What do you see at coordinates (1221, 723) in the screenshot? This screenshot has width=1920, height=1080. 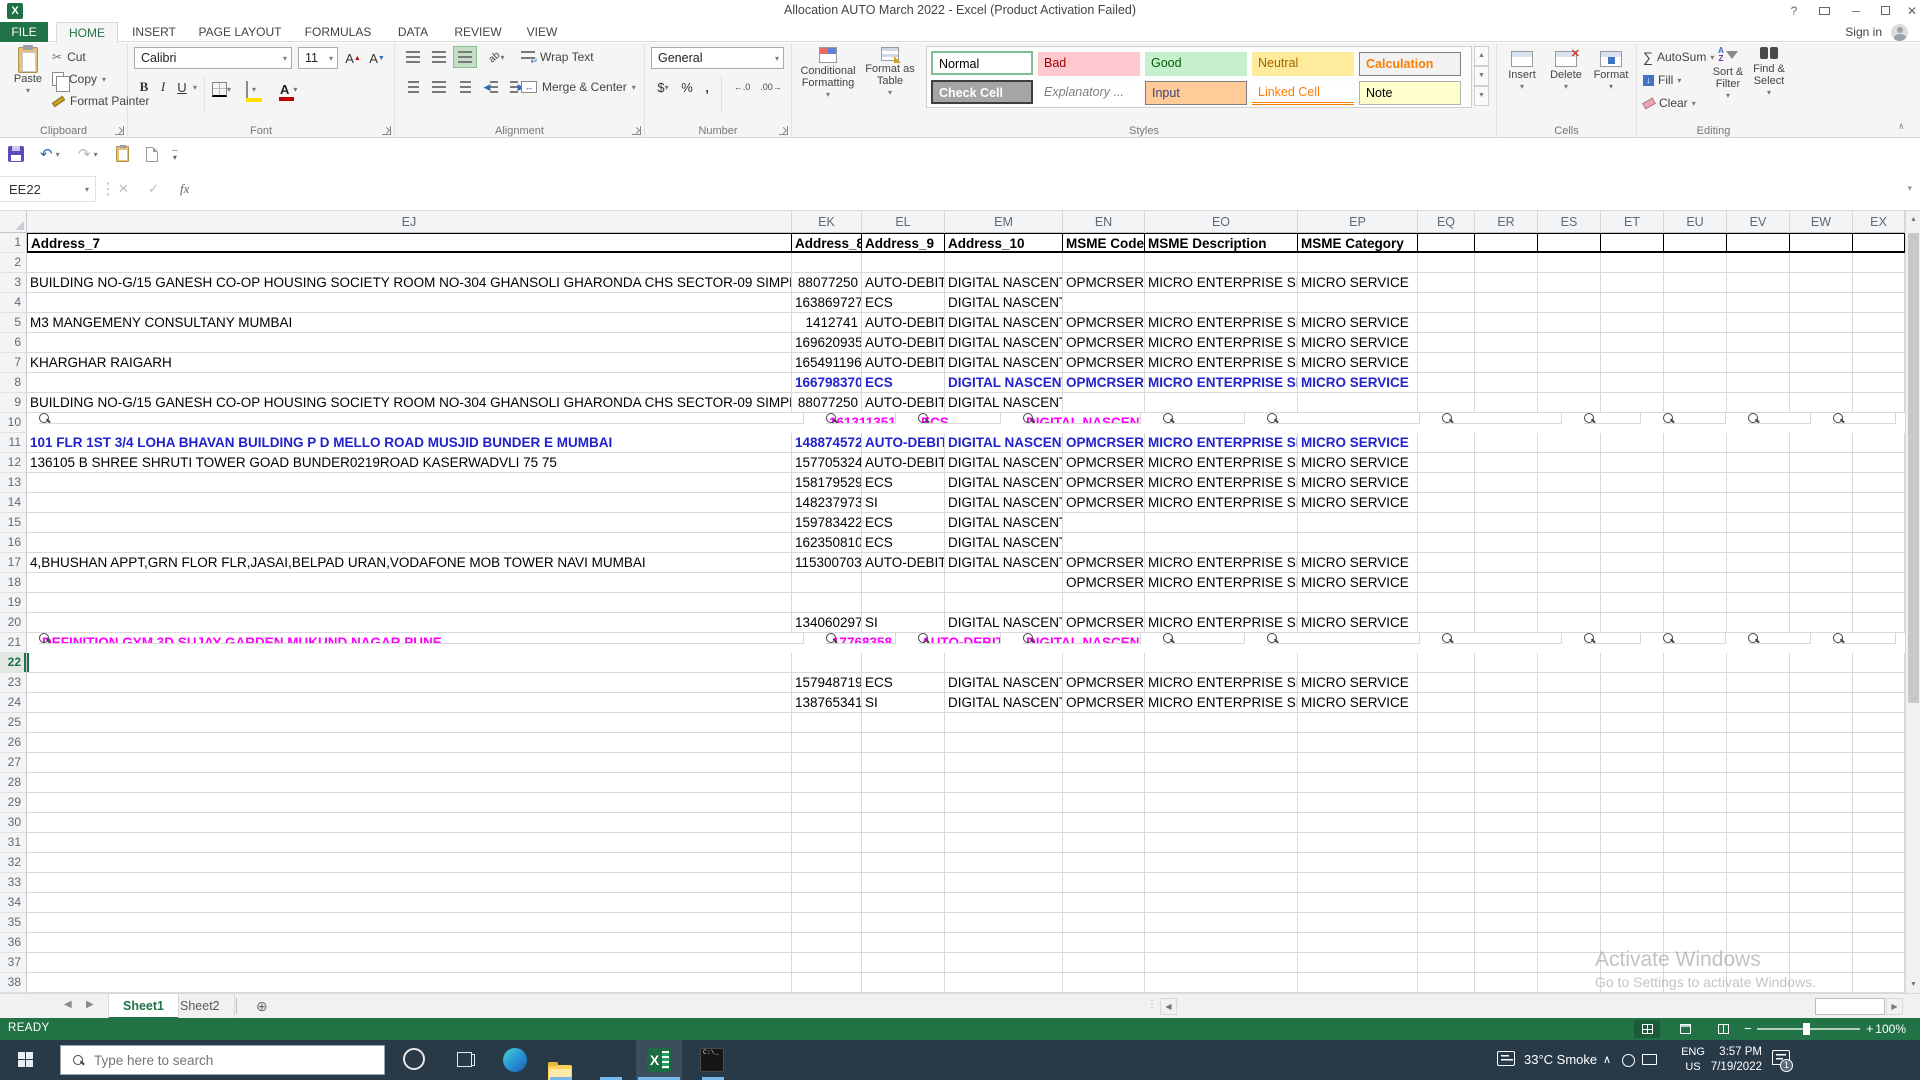 I see `cell-EO25` at bounding box center [1221, 723].